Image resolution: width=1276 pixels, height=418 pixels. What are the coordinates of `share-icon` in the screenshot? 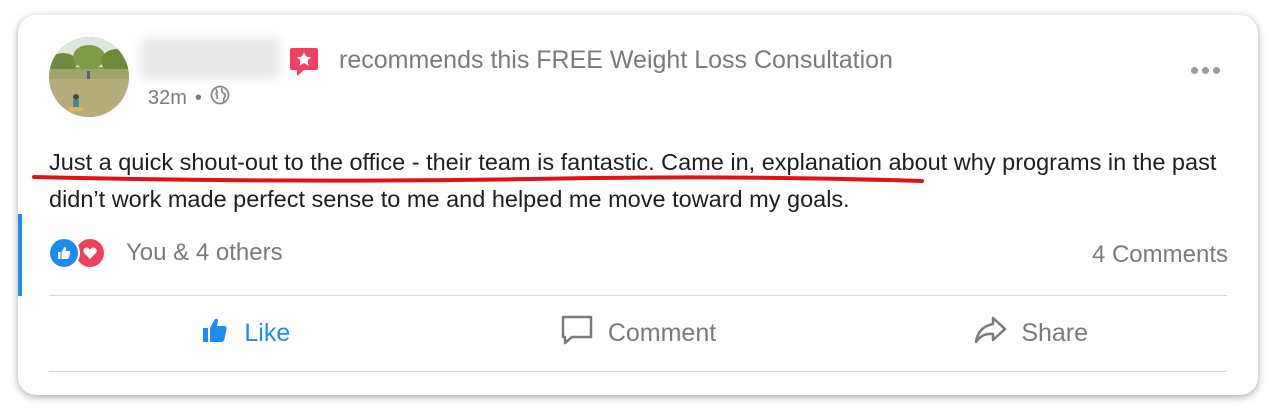 It's located at (990, 333).